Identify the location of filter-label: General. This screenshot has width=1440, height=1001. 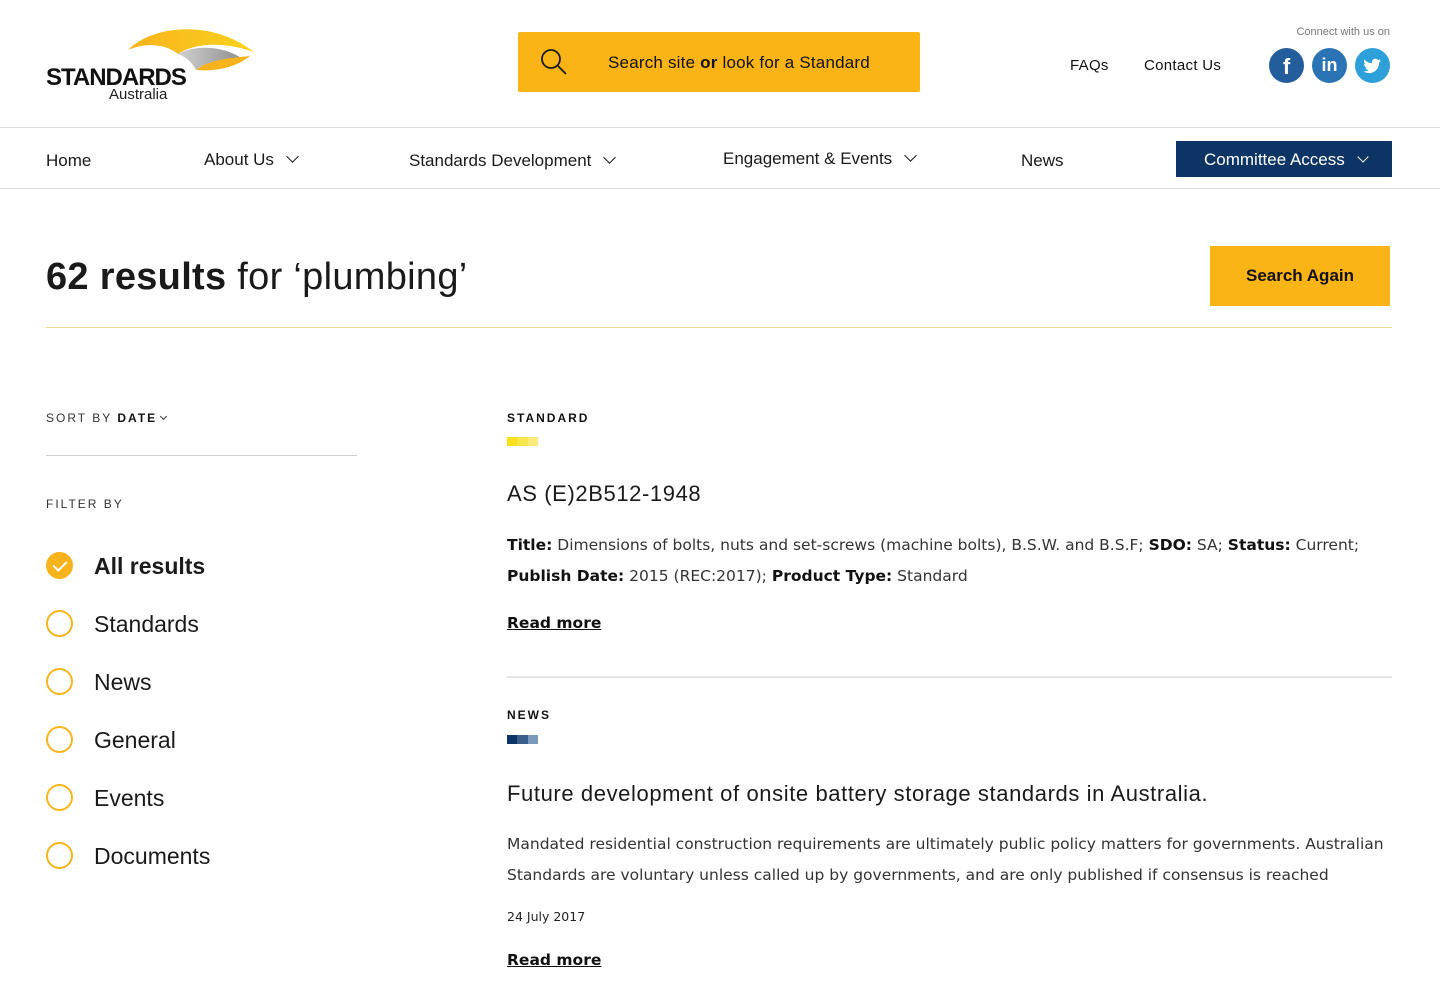
(135, 740).